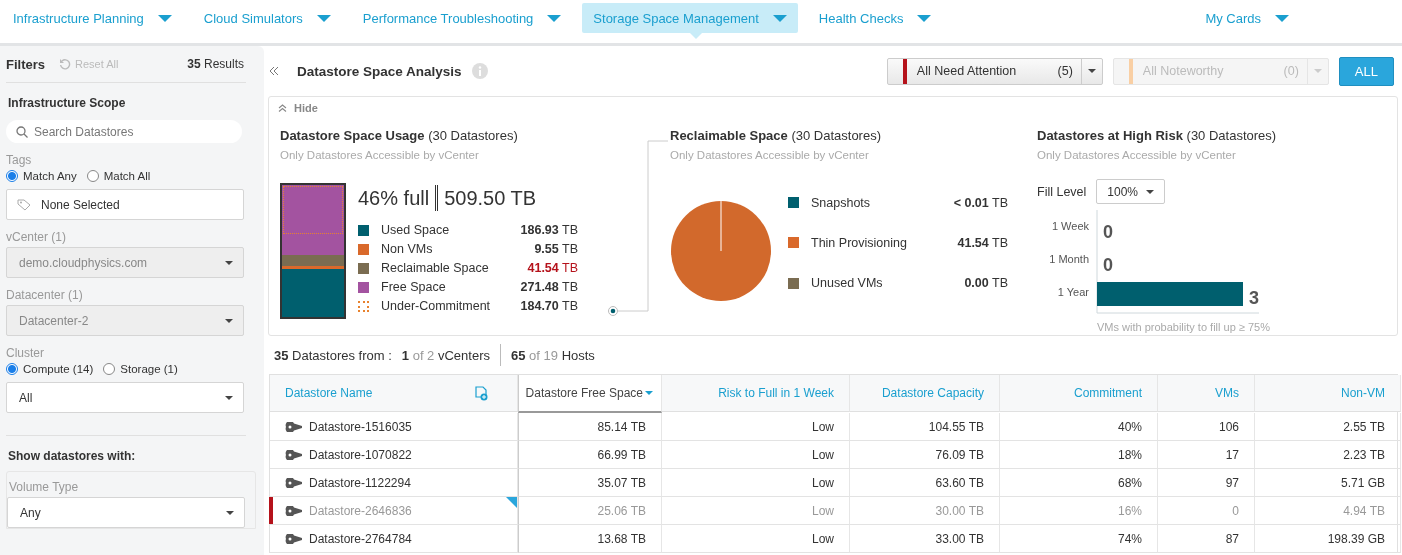  Describe the element at coordinates (925, 511) in the screenshot. I see `table-cell: 30.00 TB` at that location.